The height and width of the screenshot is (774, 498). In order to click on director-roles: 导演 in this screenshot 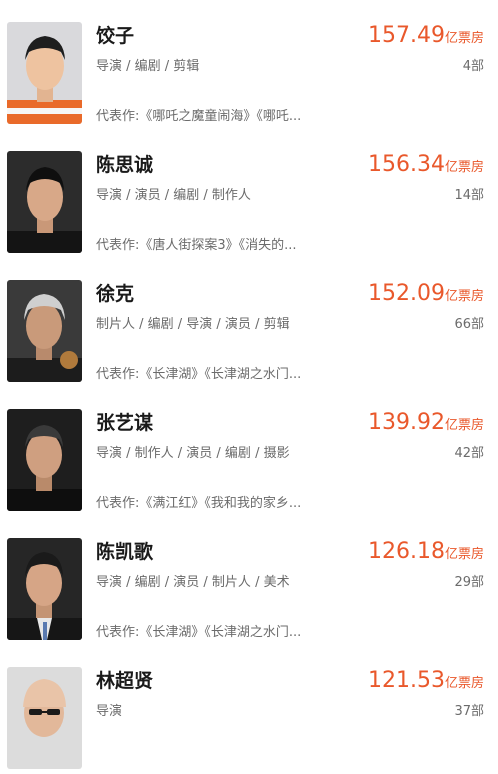, I will do `click(109, 711)`.